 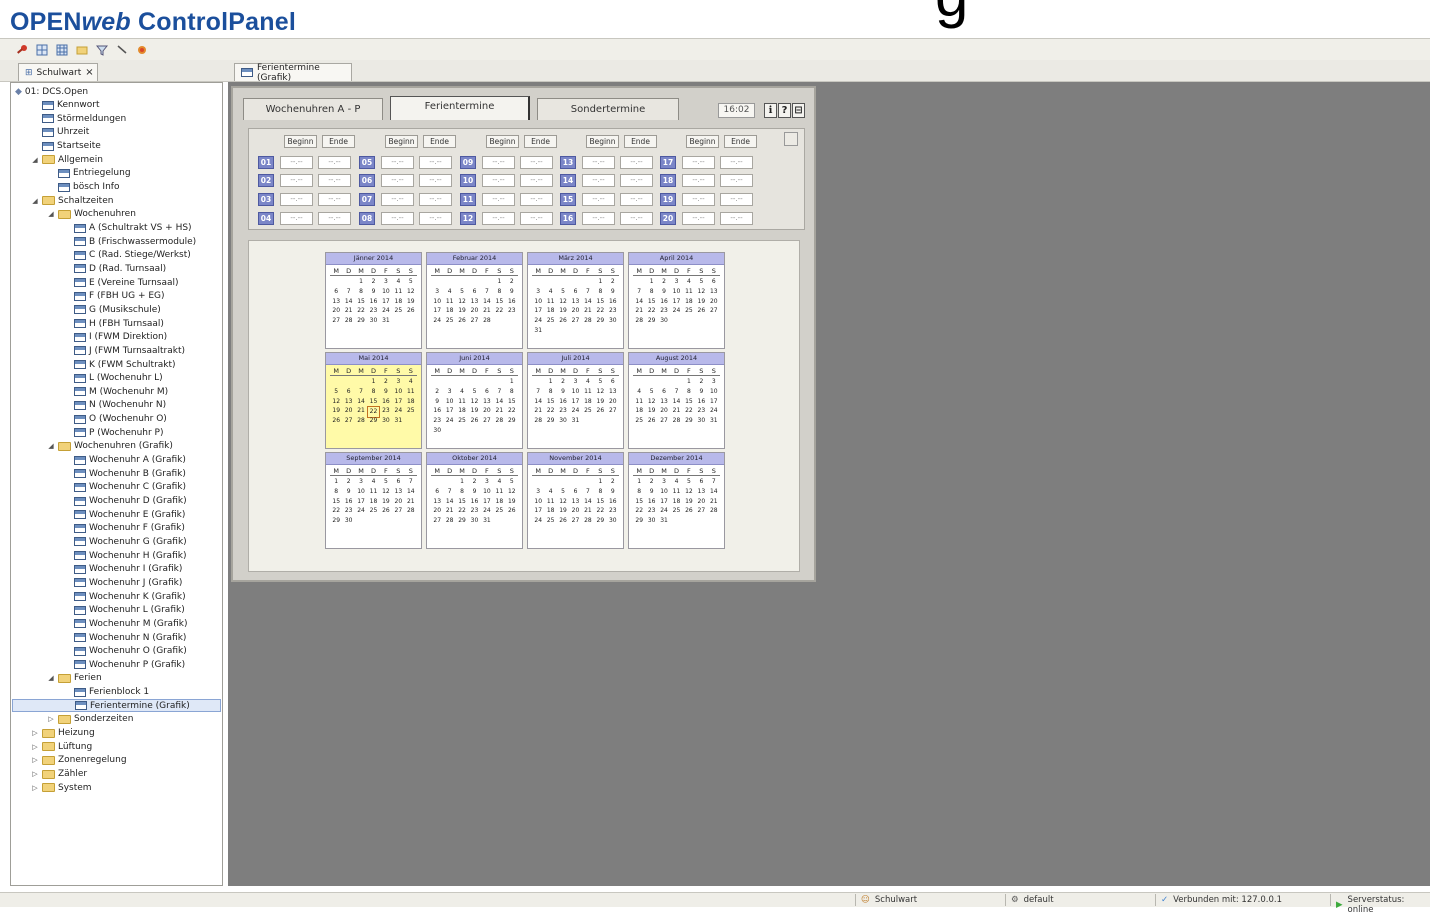 What do you see at coordinates (487, 521) in the screenshot?
I see `day-cell: 31` at bounding box center [487, 521].